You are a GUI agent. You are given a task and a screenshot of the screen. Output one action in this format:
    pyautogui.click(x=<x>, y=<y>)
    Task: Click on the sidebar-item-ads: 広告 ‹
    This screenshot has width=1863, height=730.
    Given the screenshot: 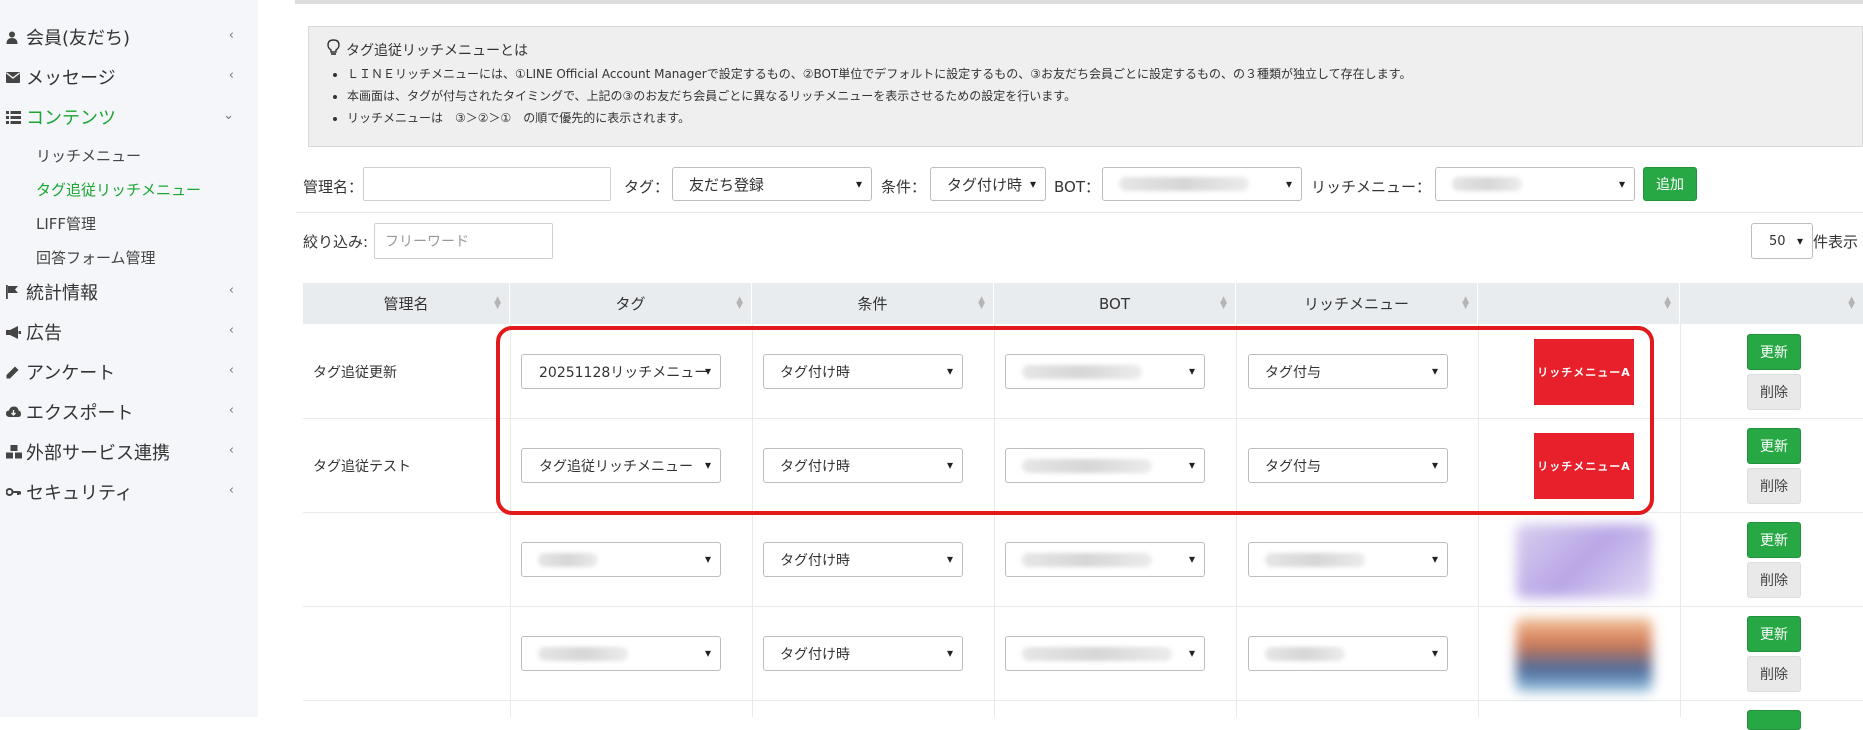 What is the action you would take?
    pyautogui.click(x=129, y=332)
    